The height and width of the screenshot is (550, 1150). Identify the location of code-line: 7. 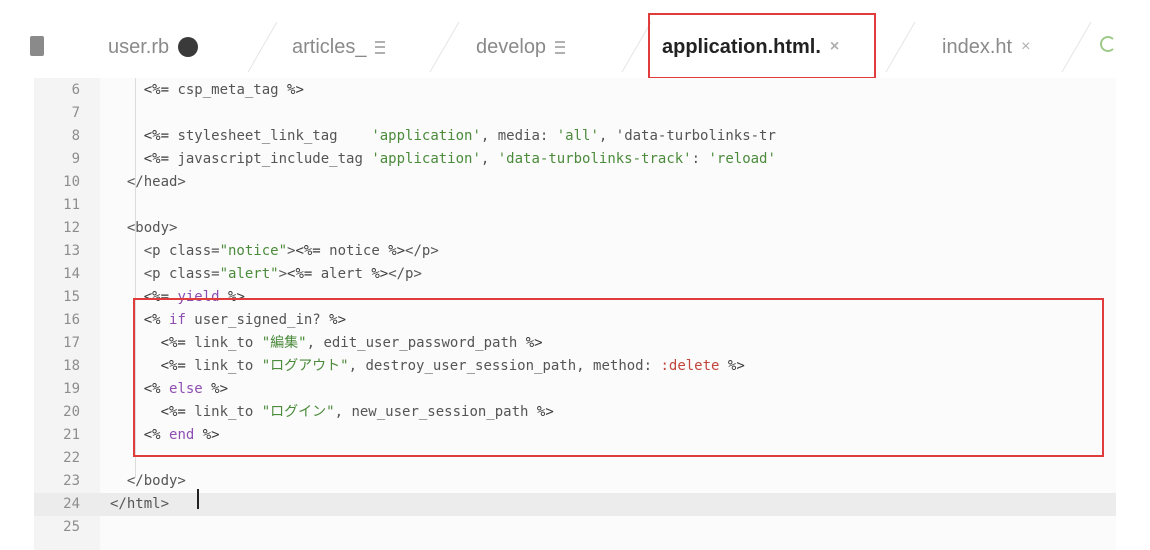
(575, 113).